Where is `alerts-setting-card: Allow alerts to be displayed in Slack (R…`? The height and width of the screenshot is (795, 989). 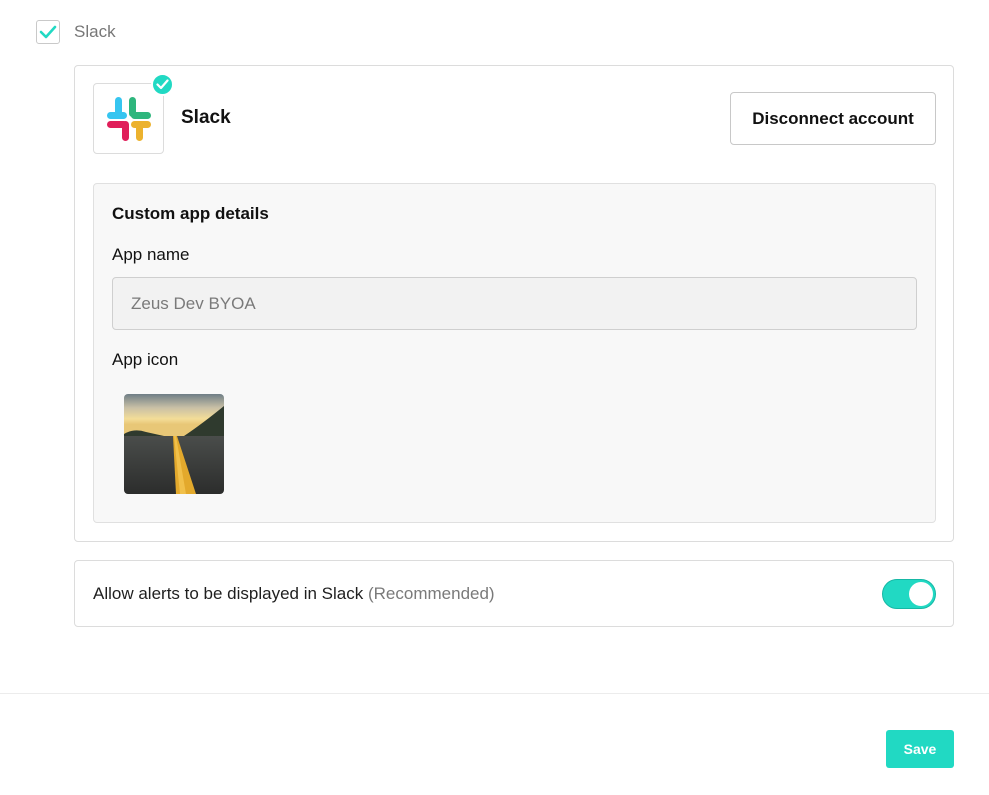
alerts-setting-card: Allow alerts to be displayed in Slack (R… is located at coordinates (514, 593).